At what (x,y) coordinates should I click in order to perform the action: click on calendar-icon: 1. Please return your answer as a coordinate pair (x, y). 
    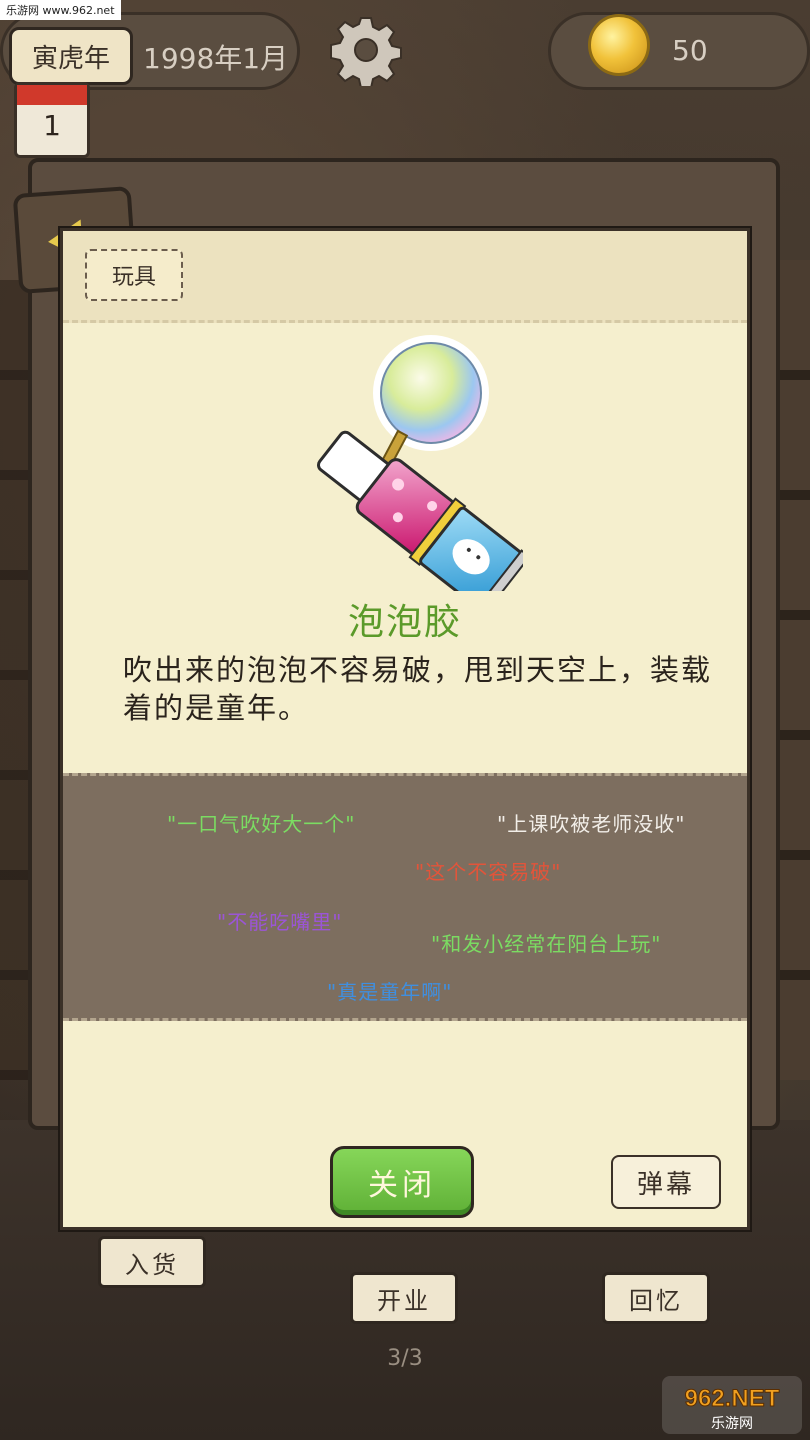
    Looking at the image, I should click on (52, 120).